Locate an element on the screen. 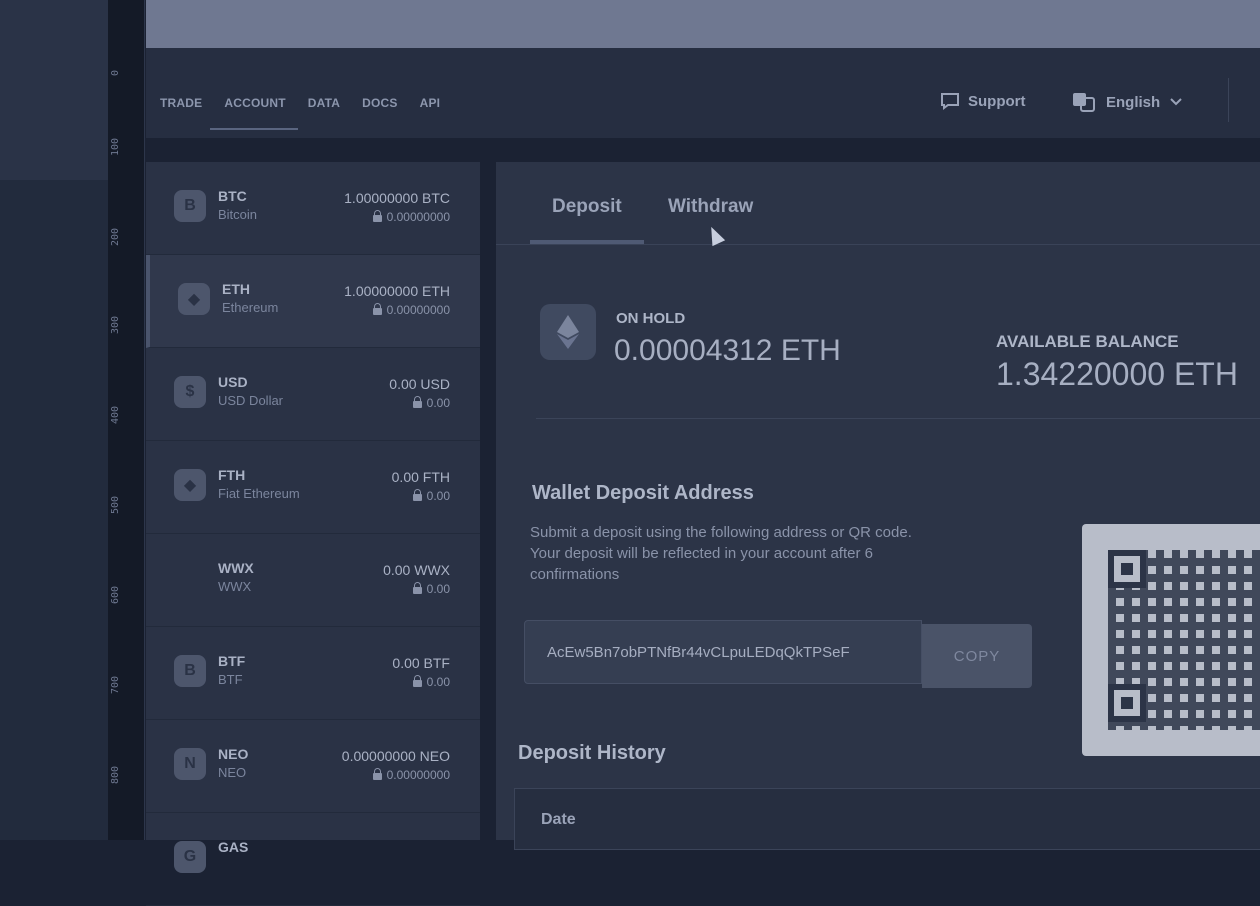 The height and width of the screenshot is (906, 1260). asset-symbol: NEO is located at coordinates (233, 754).